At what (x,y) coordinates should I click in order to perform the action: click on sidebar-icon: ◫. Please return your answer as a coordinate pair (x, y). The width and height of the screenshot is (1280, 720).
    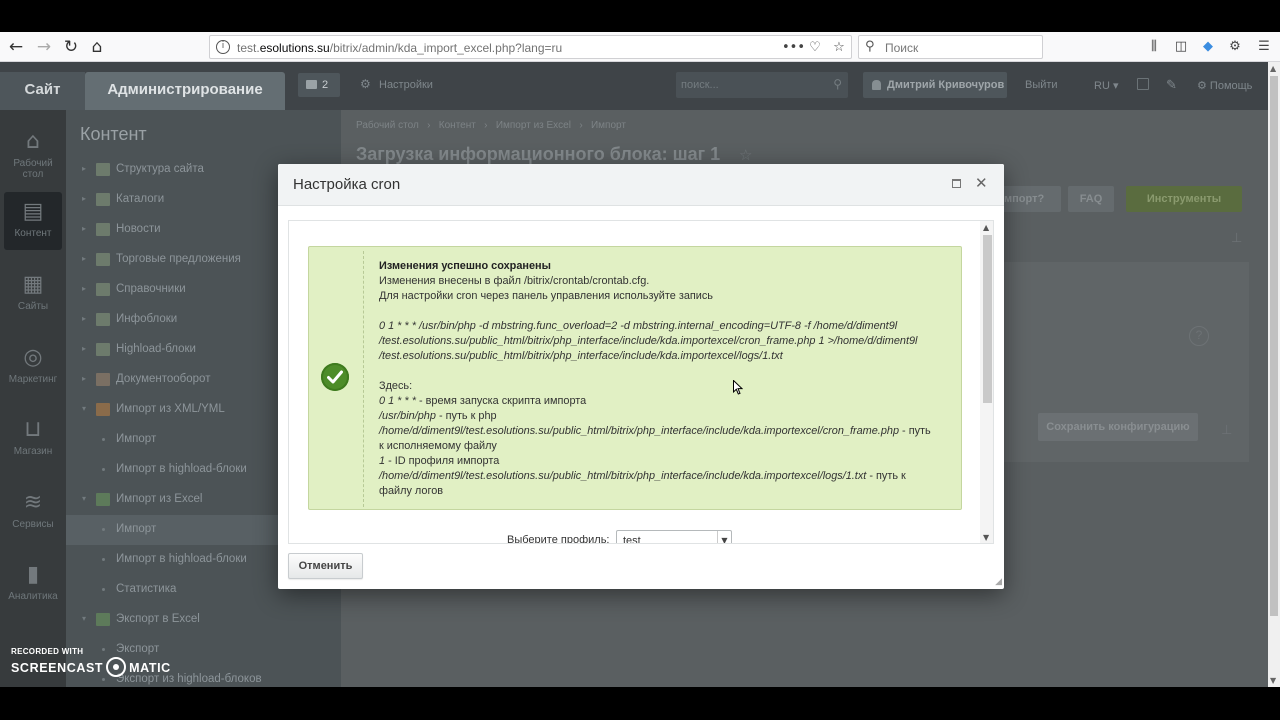
    Looking at the image, I should click on (1181, 47).